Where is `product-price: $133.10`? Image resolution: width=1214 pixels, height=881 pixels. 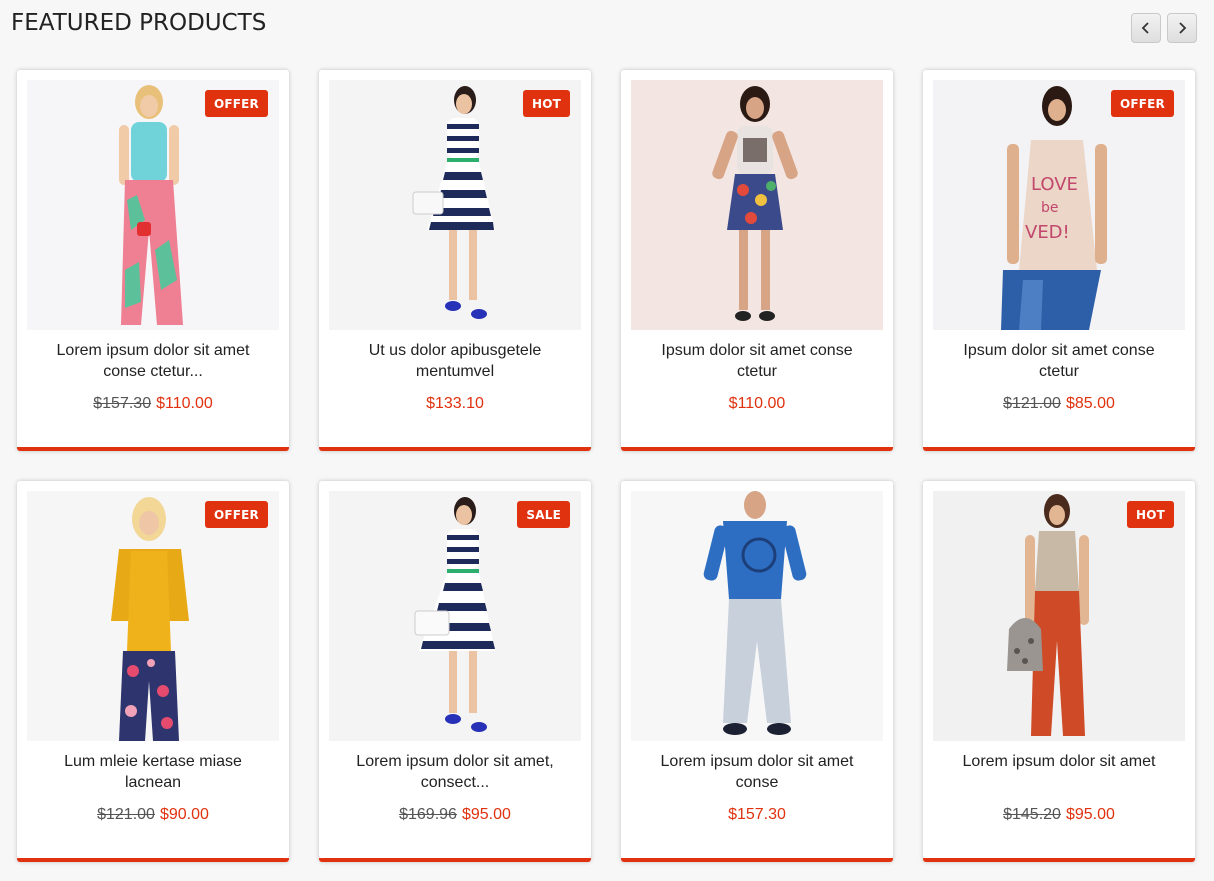
product-price: $133.10 is located at coordinates (455, 404).